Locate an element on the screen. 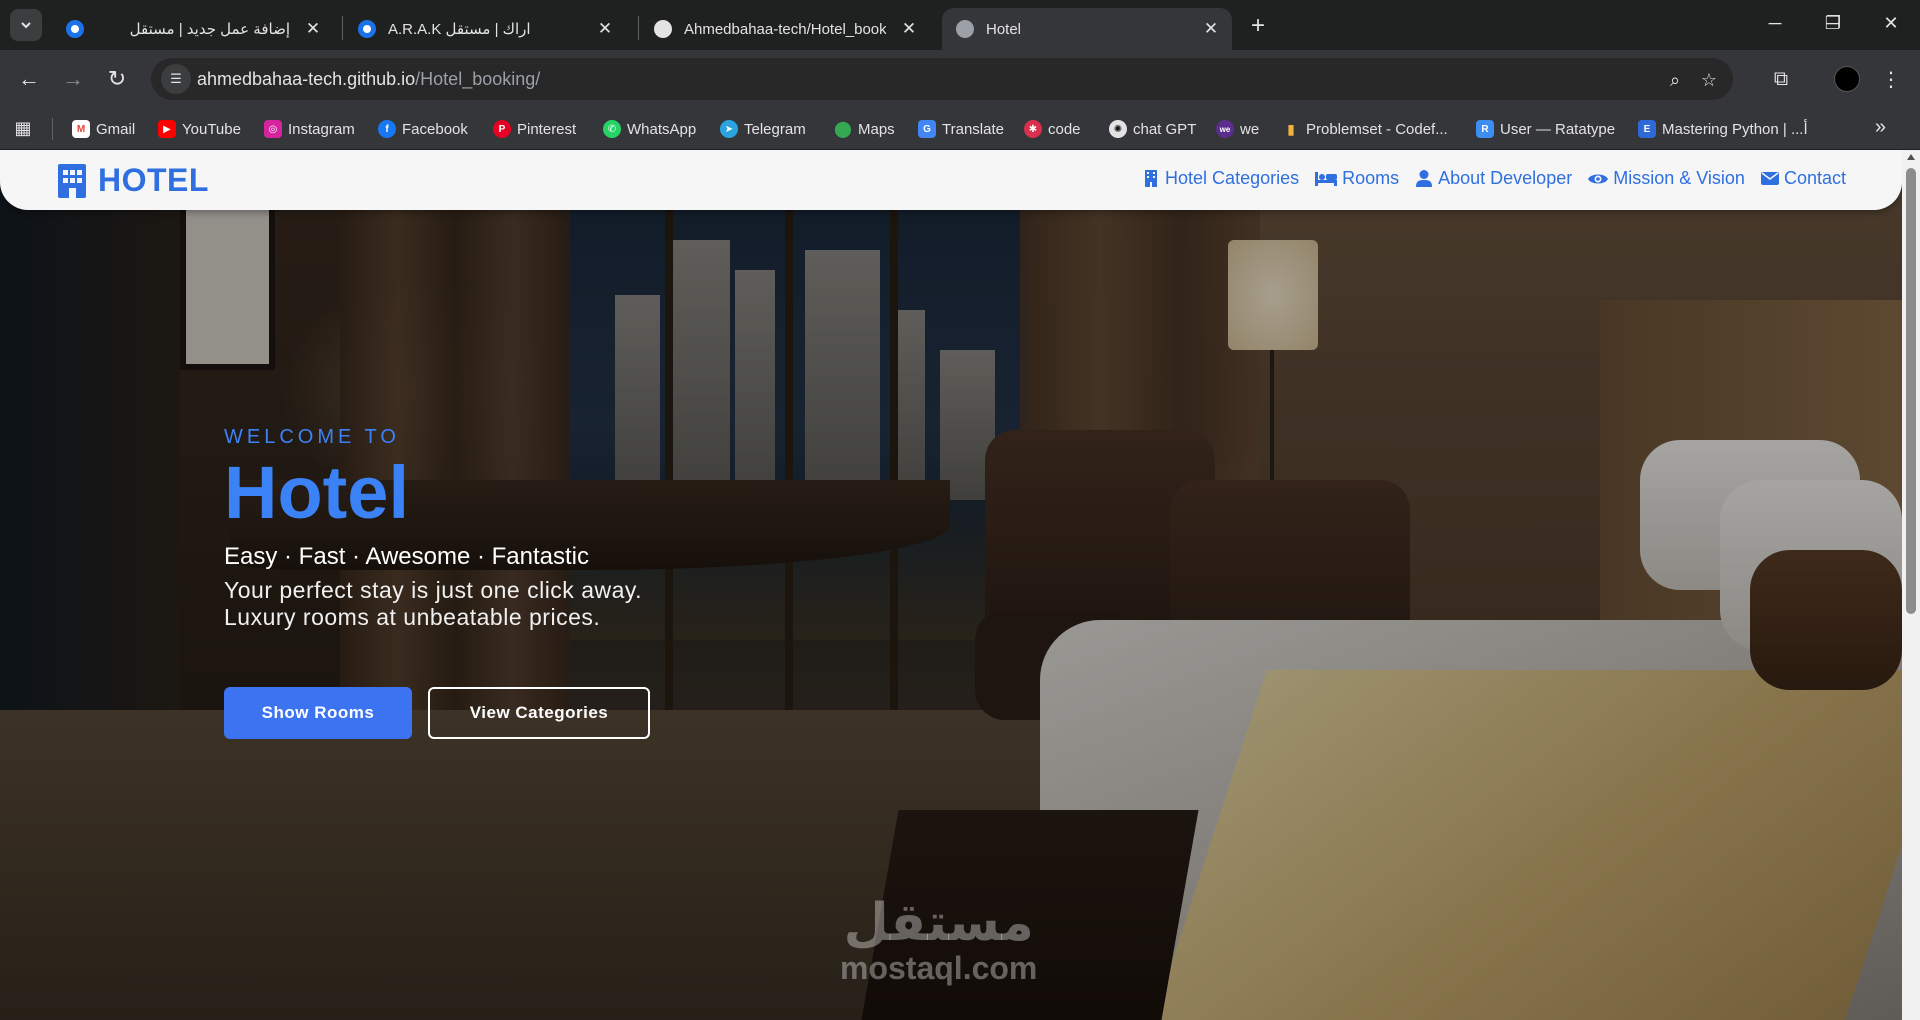 The image size is (1920, 1020). bookmark-label: Maps is located at coordinates (876, 129).